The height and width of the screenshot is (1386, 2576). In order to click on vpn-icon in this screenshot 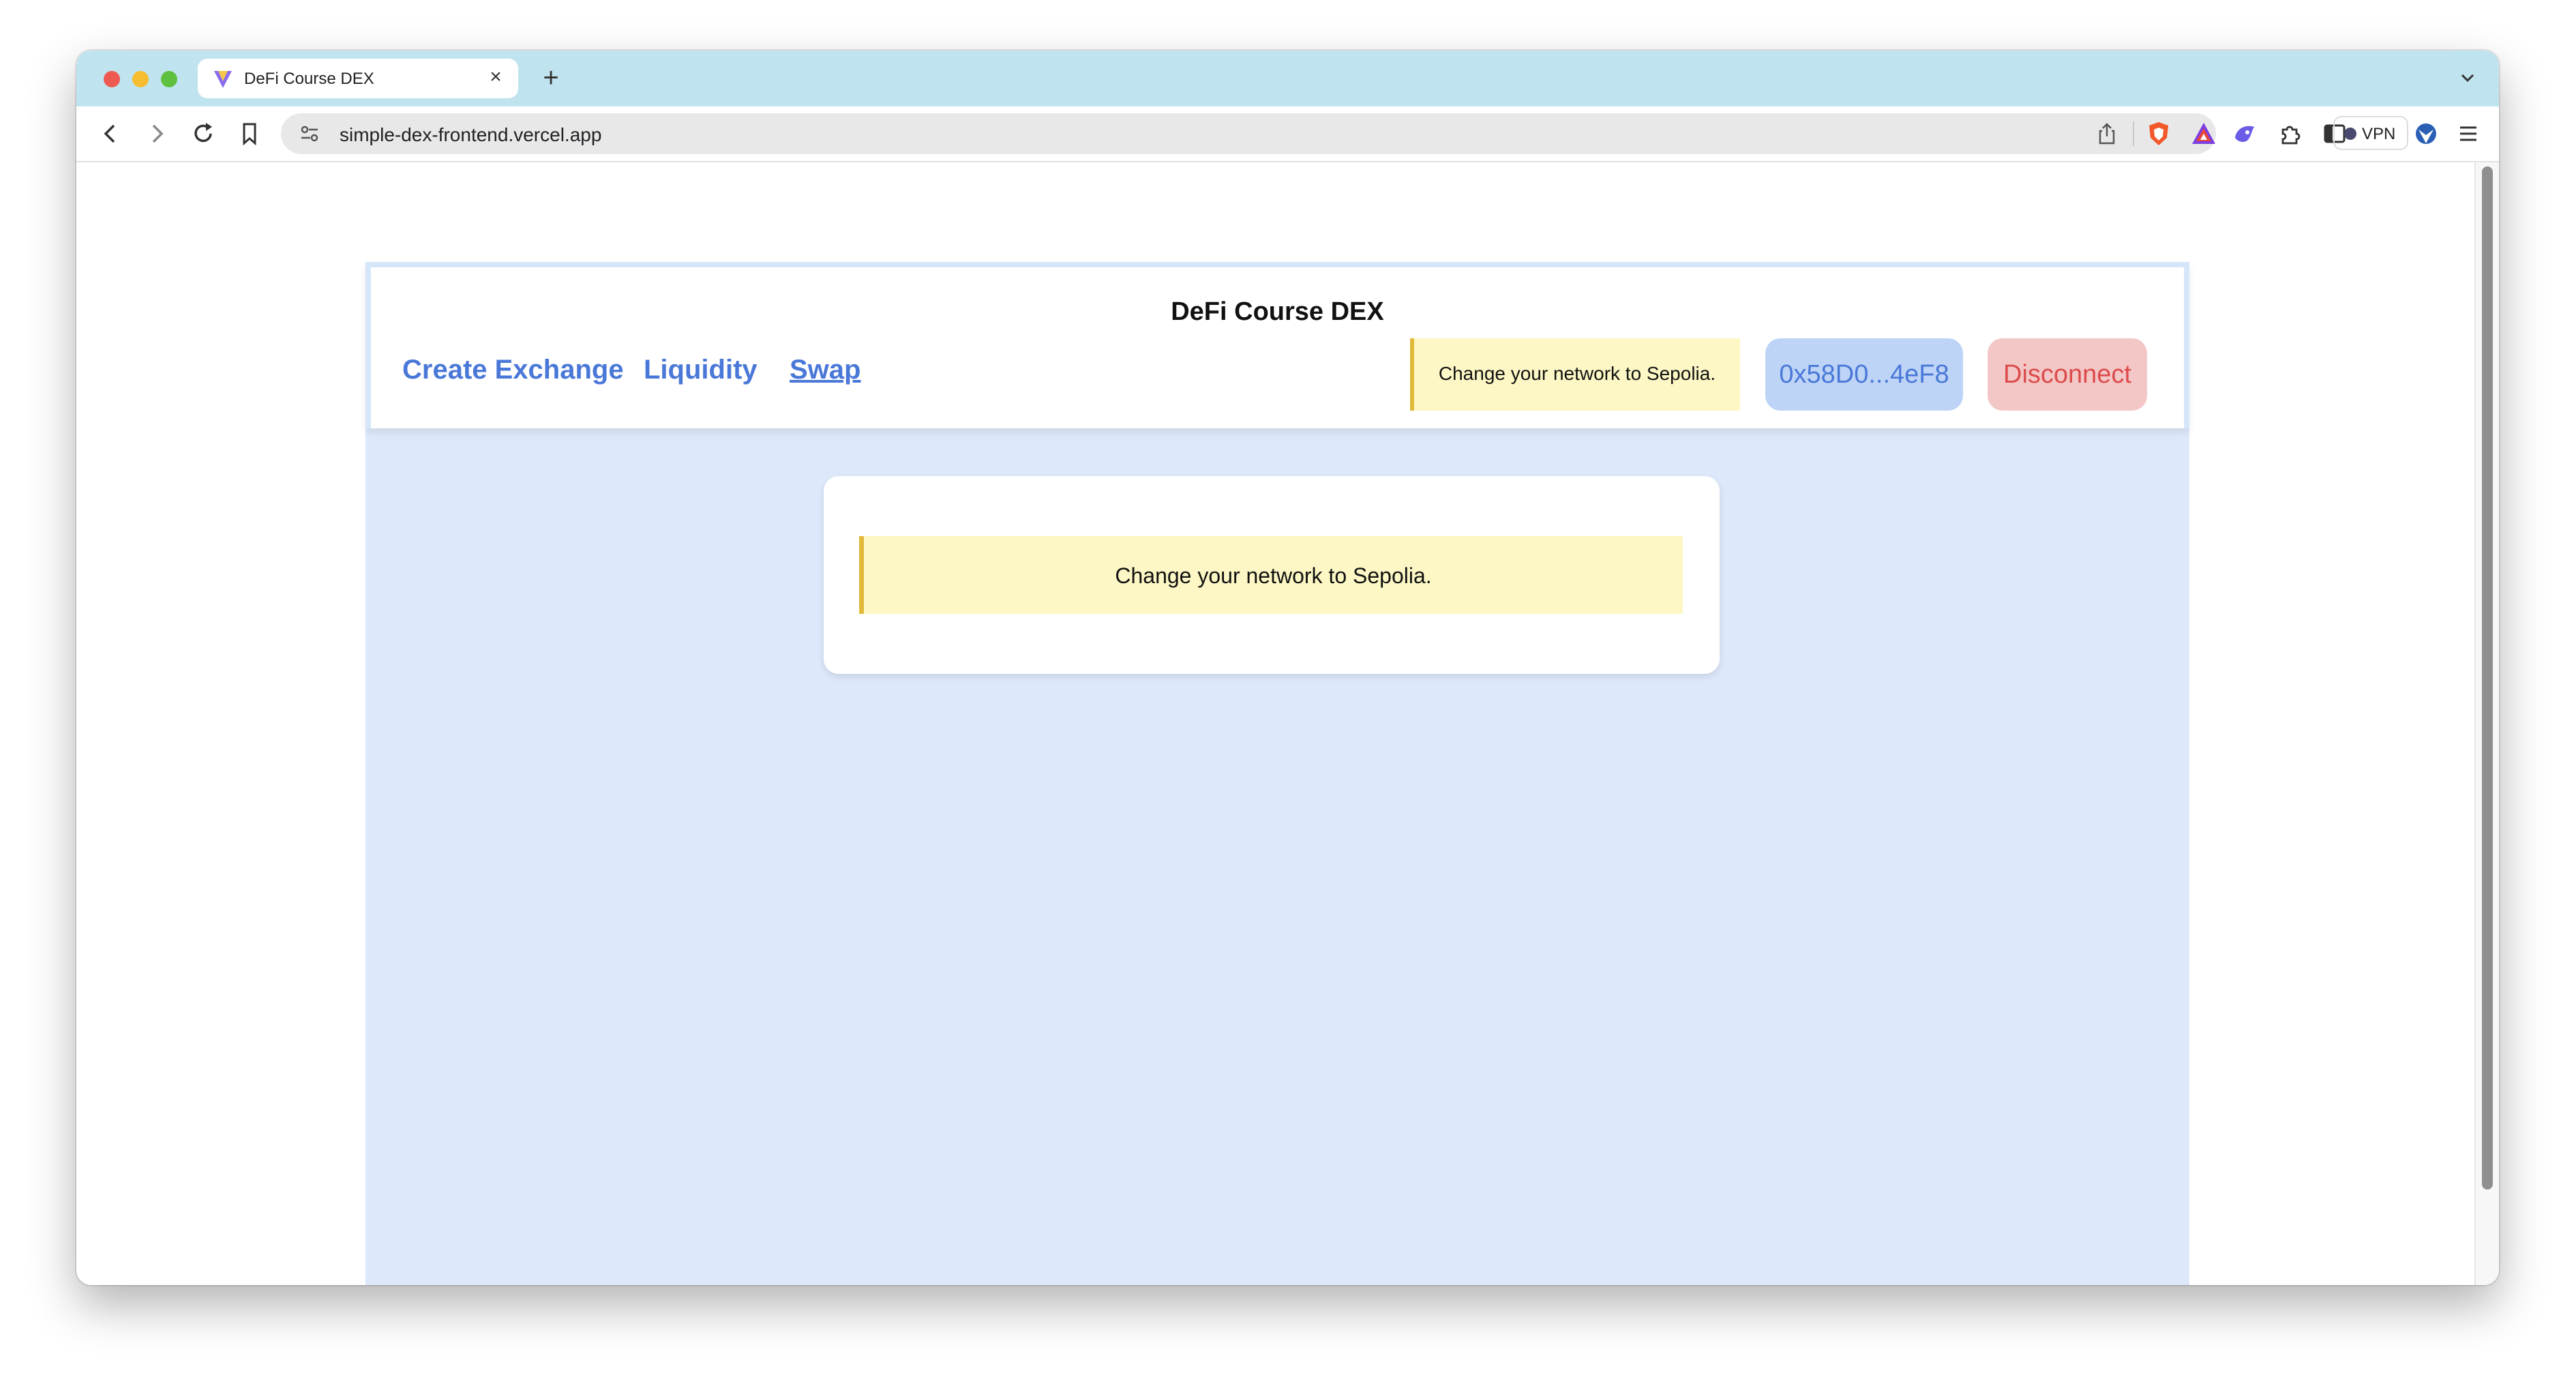, I will do `click(2350, 134)`.